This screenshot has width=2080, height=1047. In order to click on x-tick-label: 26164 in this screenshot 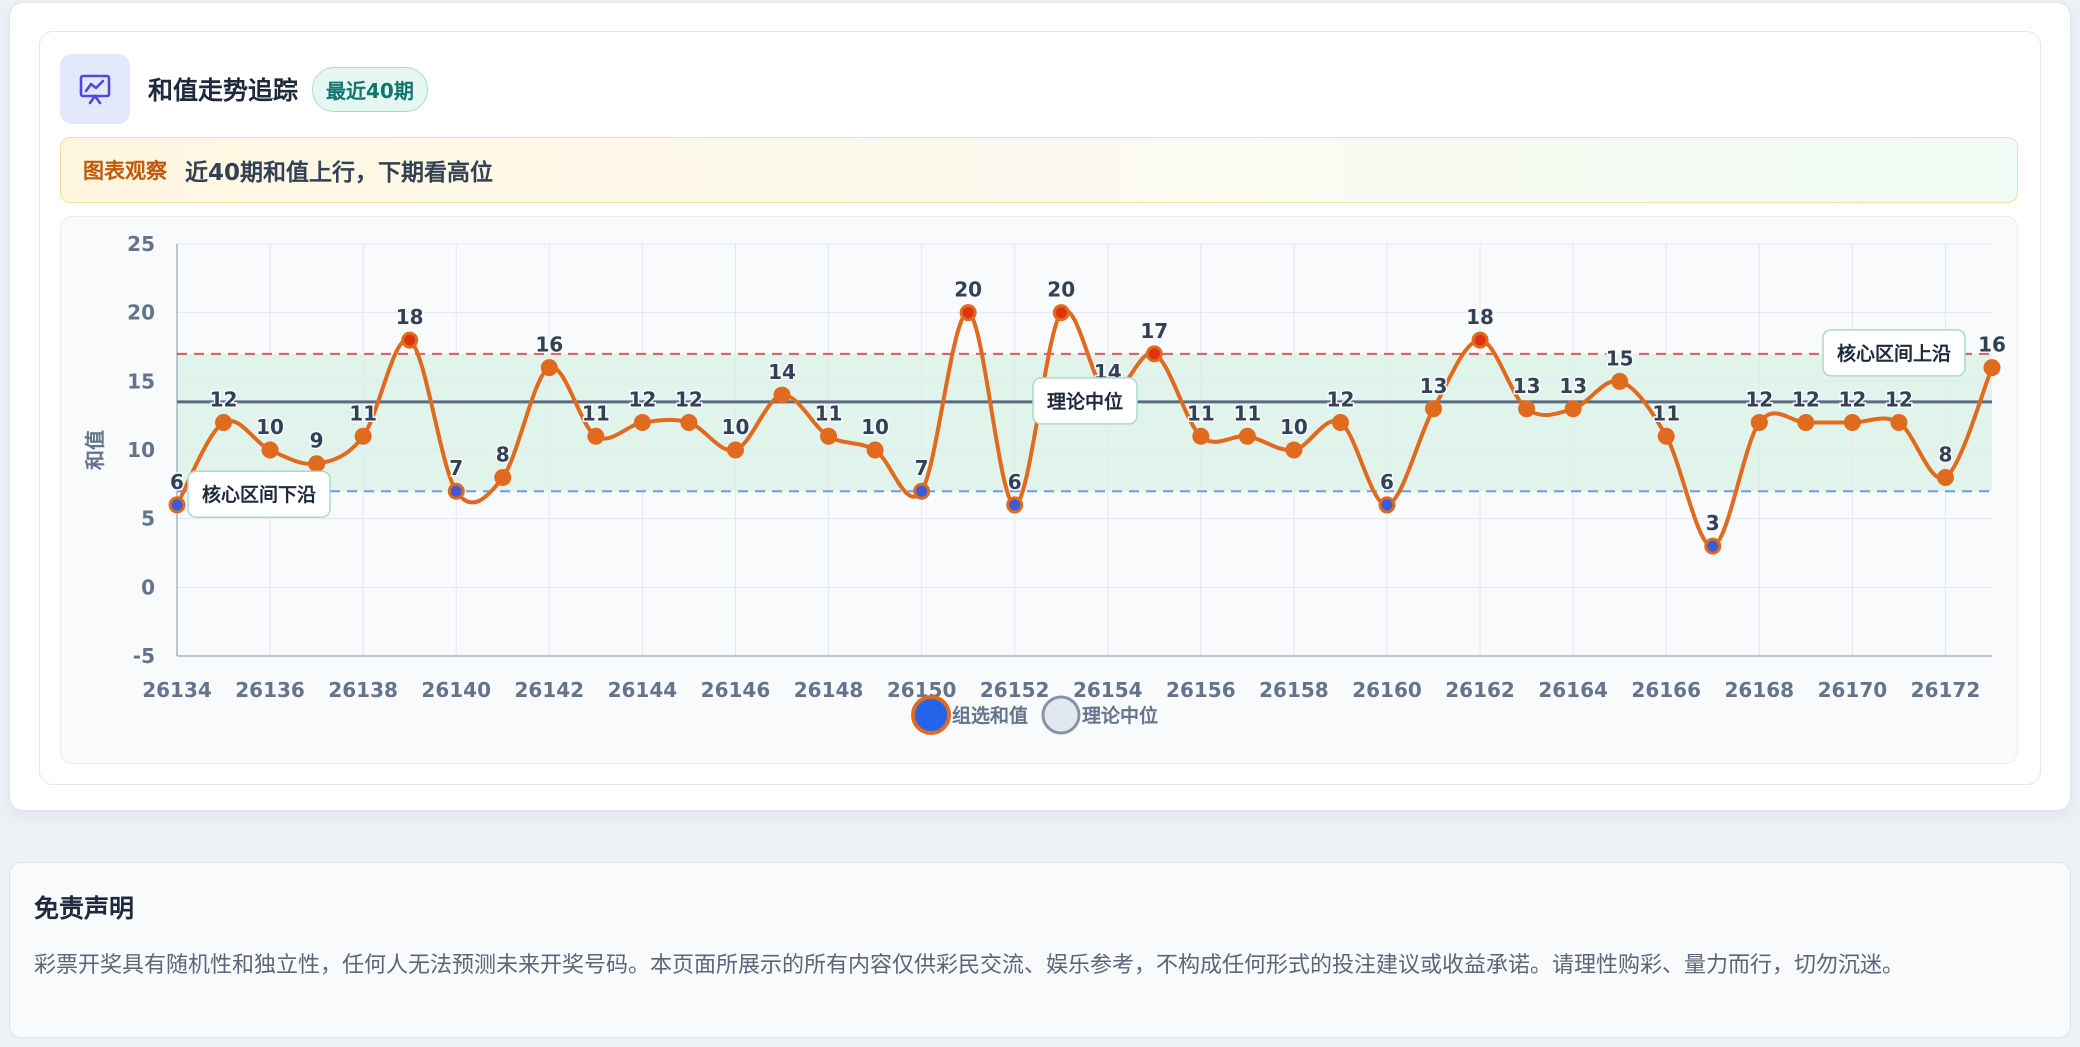, I will do `click(1573, 690)`.